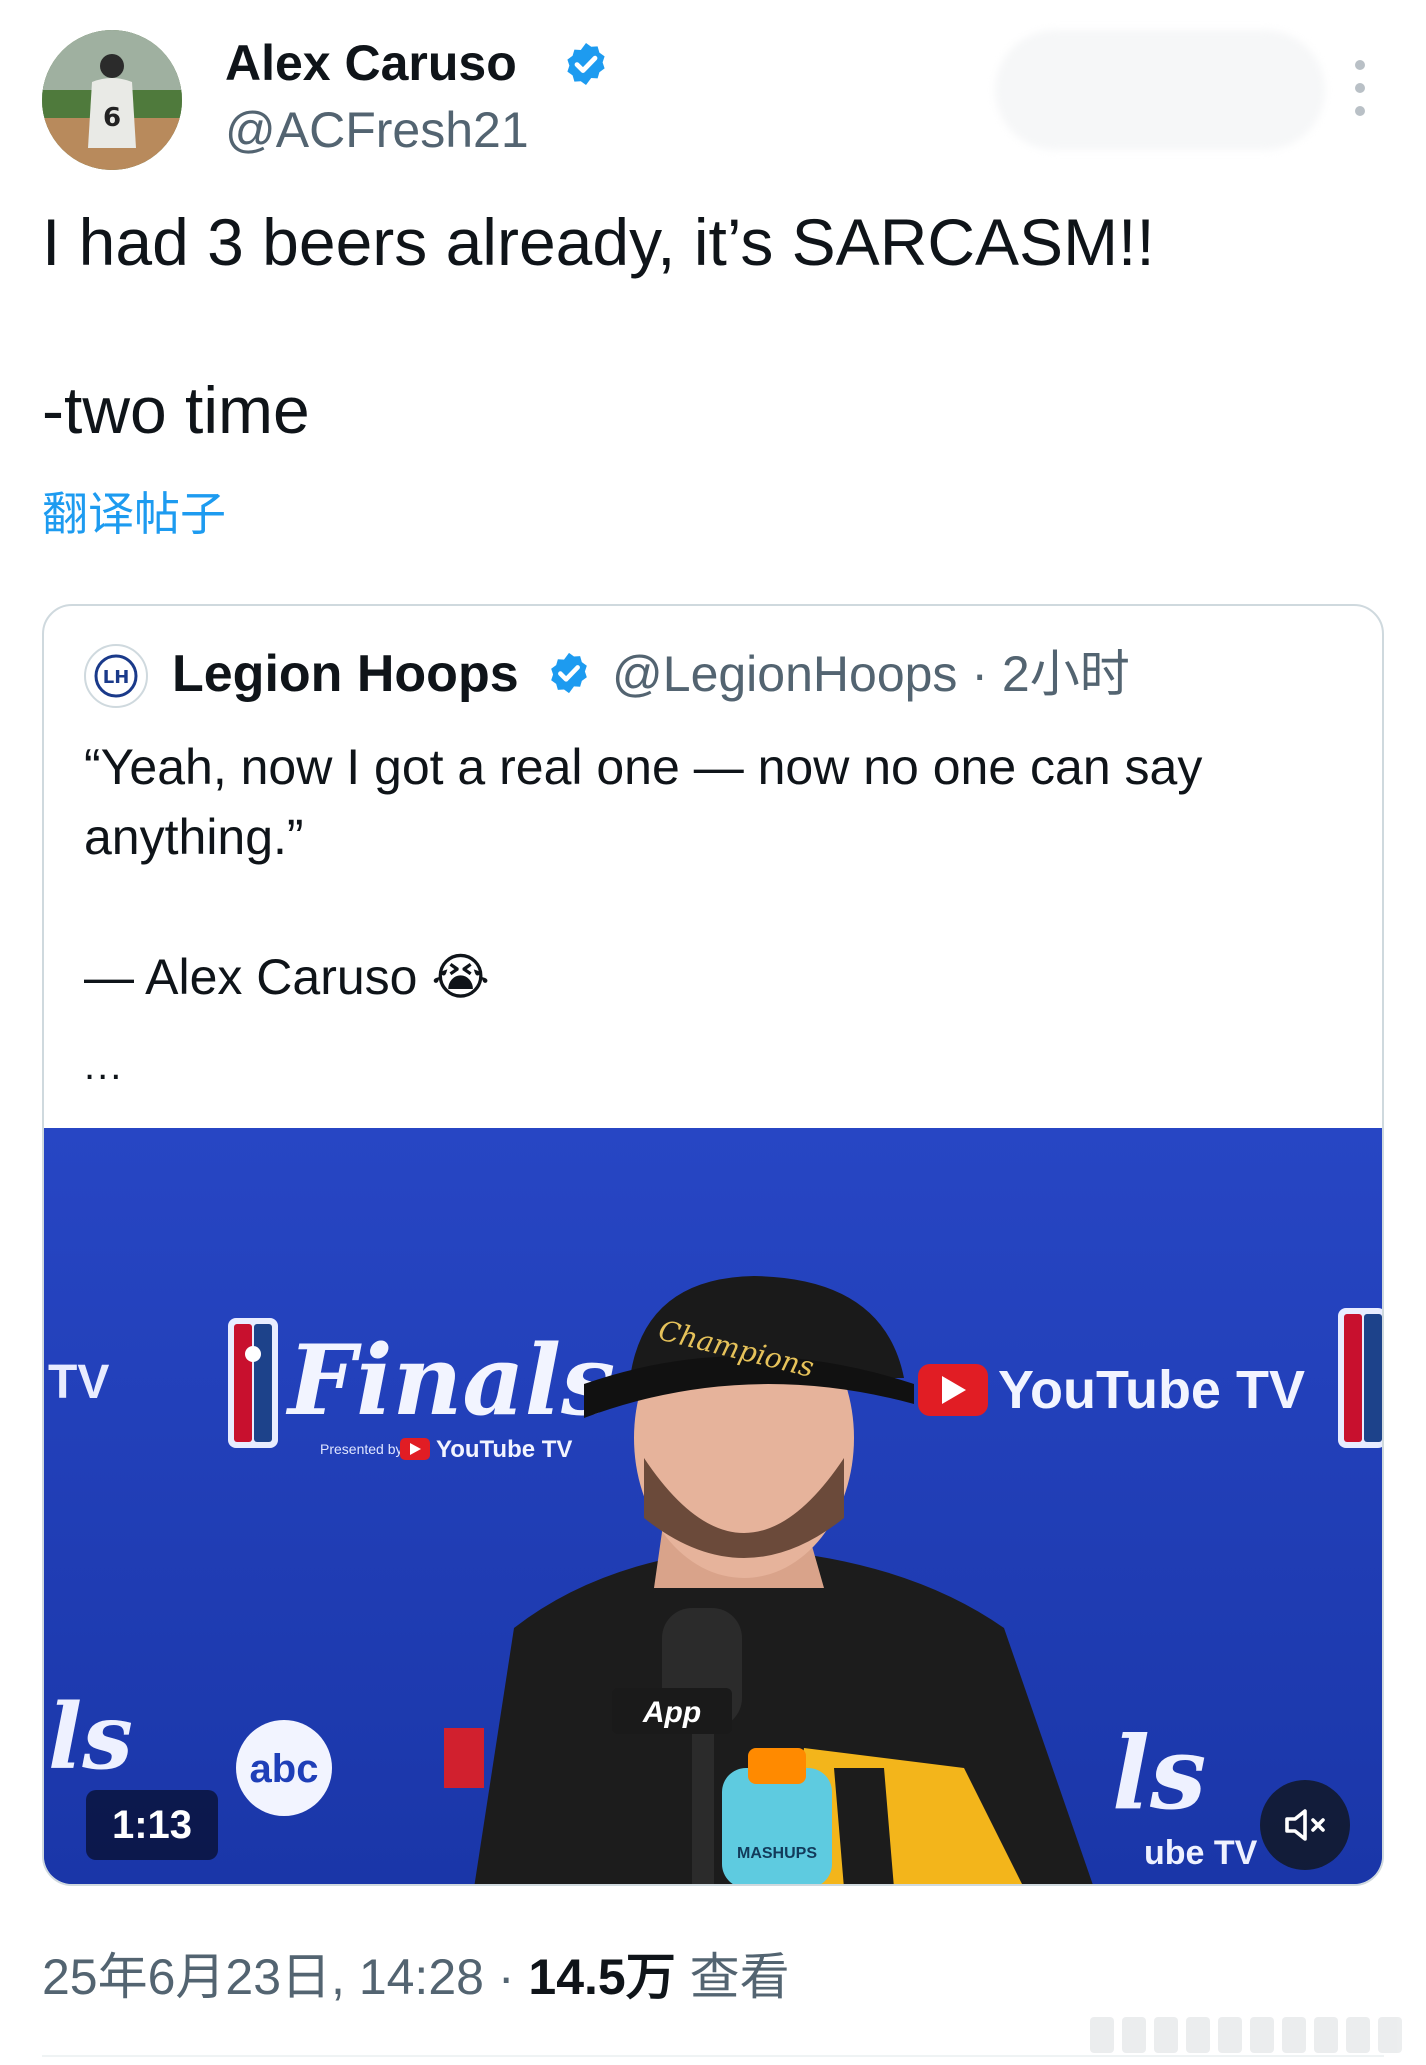 The height and width of the screenshot is (2065, 1426). Describe the element at coordinates (1255, 2035) in the screenshot. I see `watermark-graphic` at that location.